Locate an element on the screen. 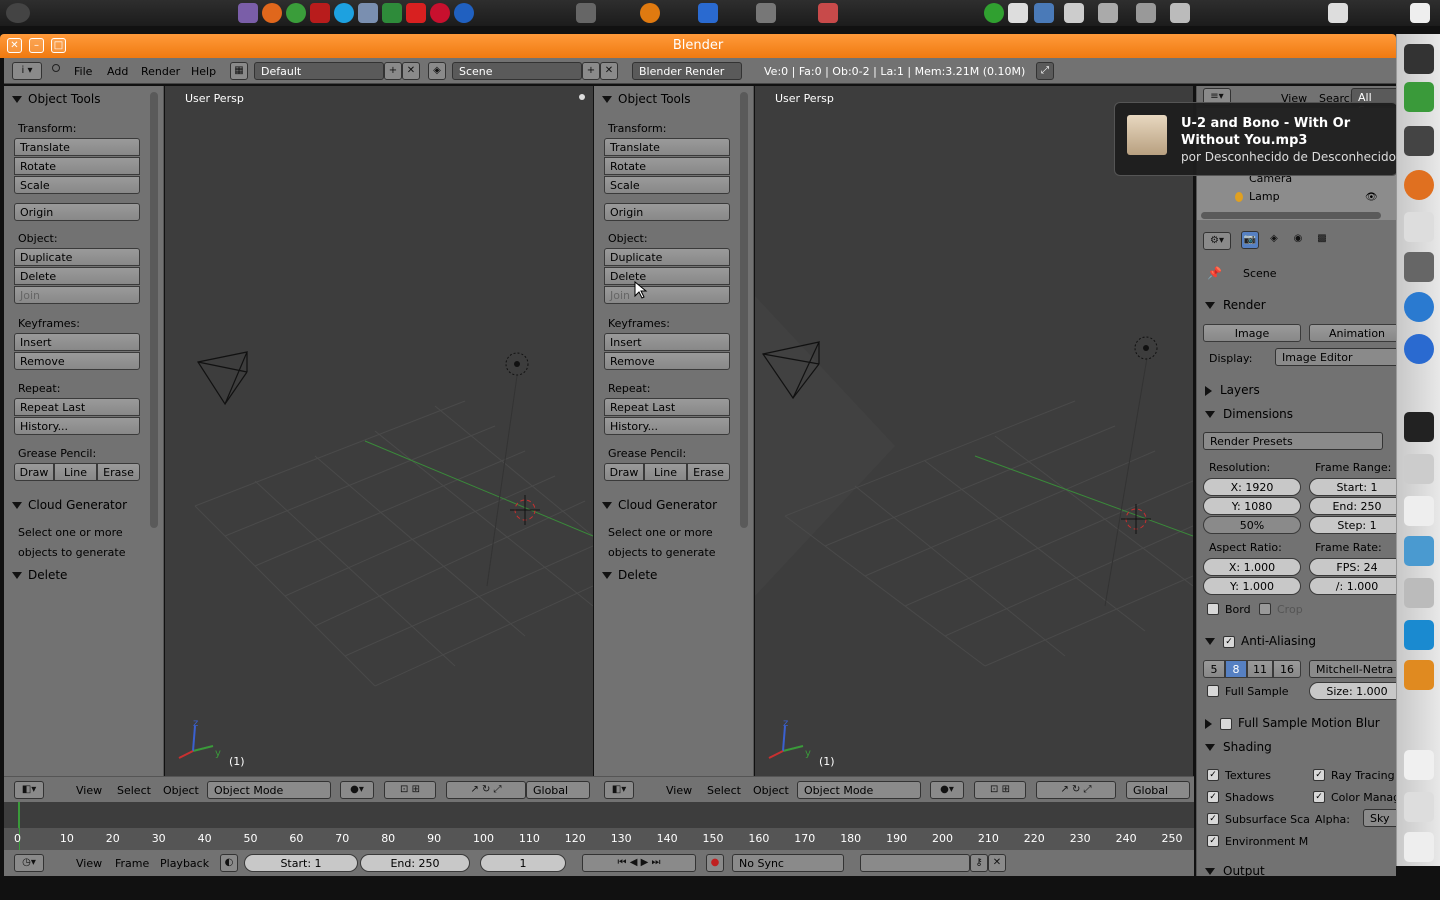 The height and width of the screenshot is (900, 1440). shading-panel-header: Shading is located at coordinates (1238, 747).